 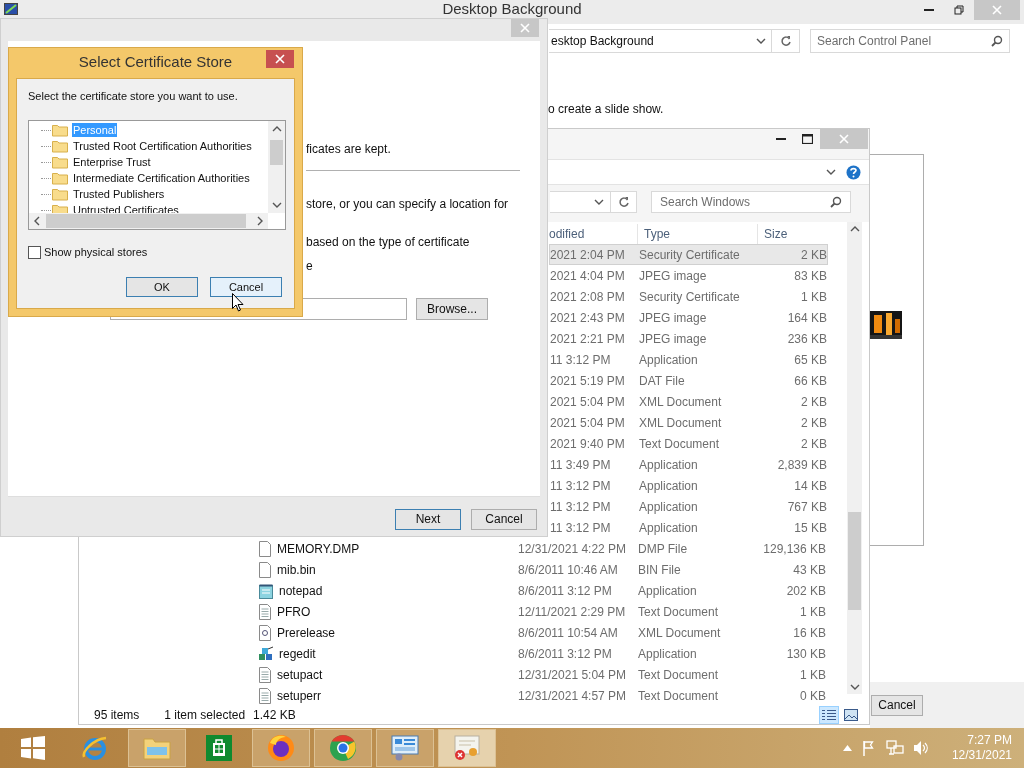 What do you see at coordinates (265, 632) in the screenshot?
I see `xml-file-icon` at bounding box center [265, 632].